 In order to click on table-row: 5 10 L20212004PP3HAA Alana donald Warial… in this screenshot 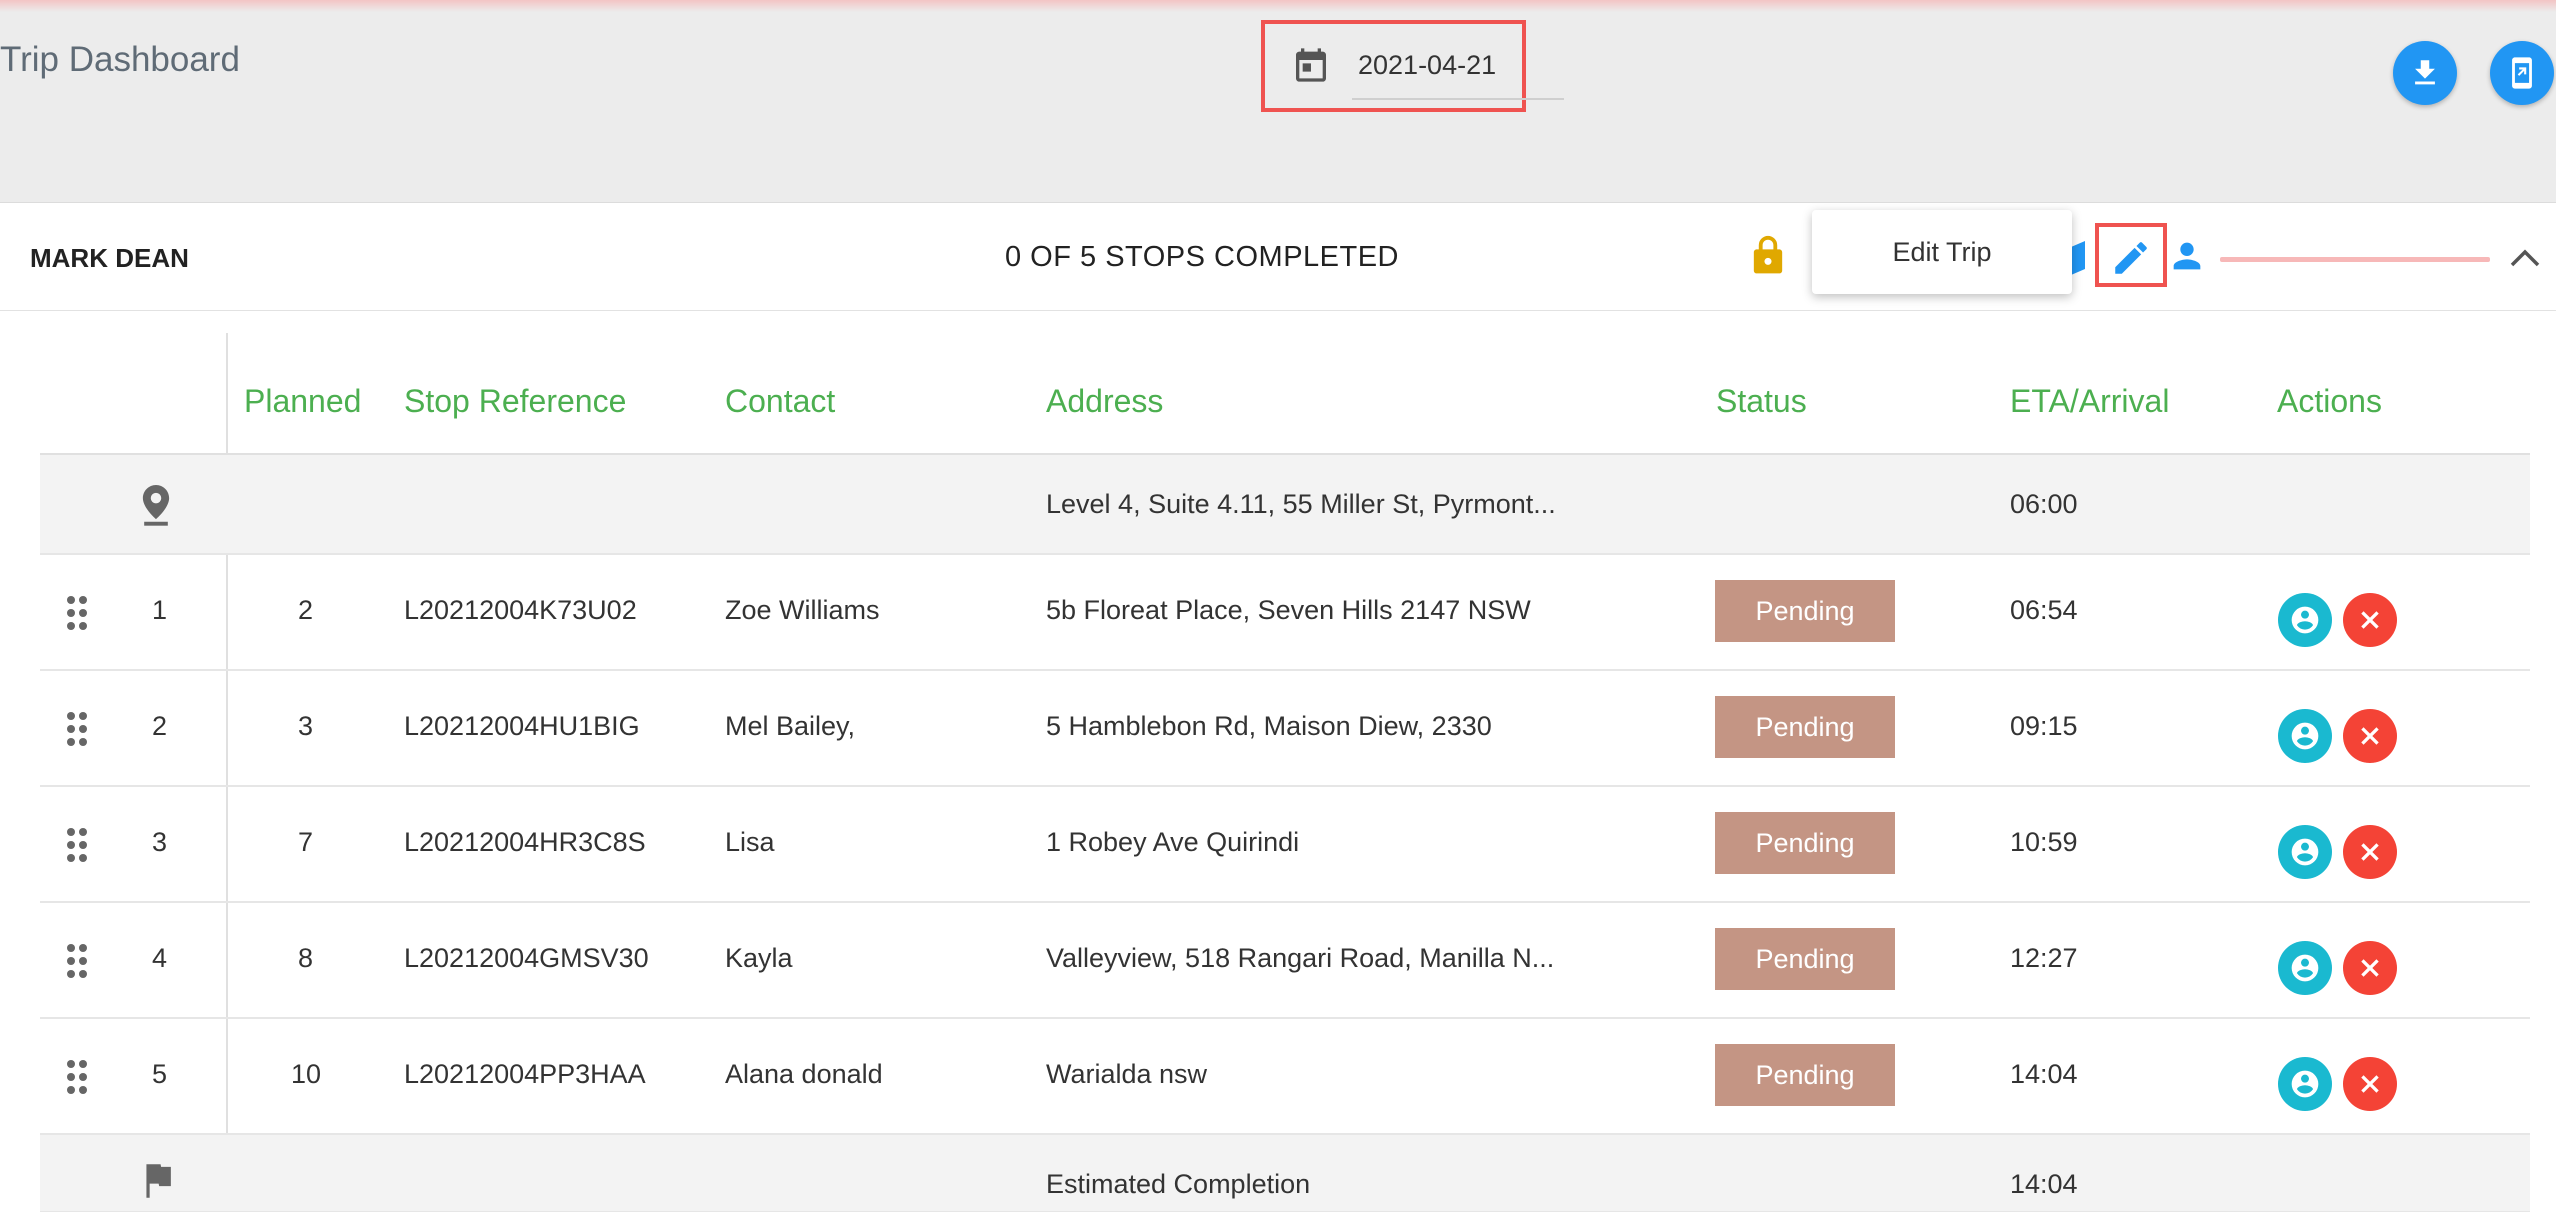, I will do `click(1285, 1077)`.